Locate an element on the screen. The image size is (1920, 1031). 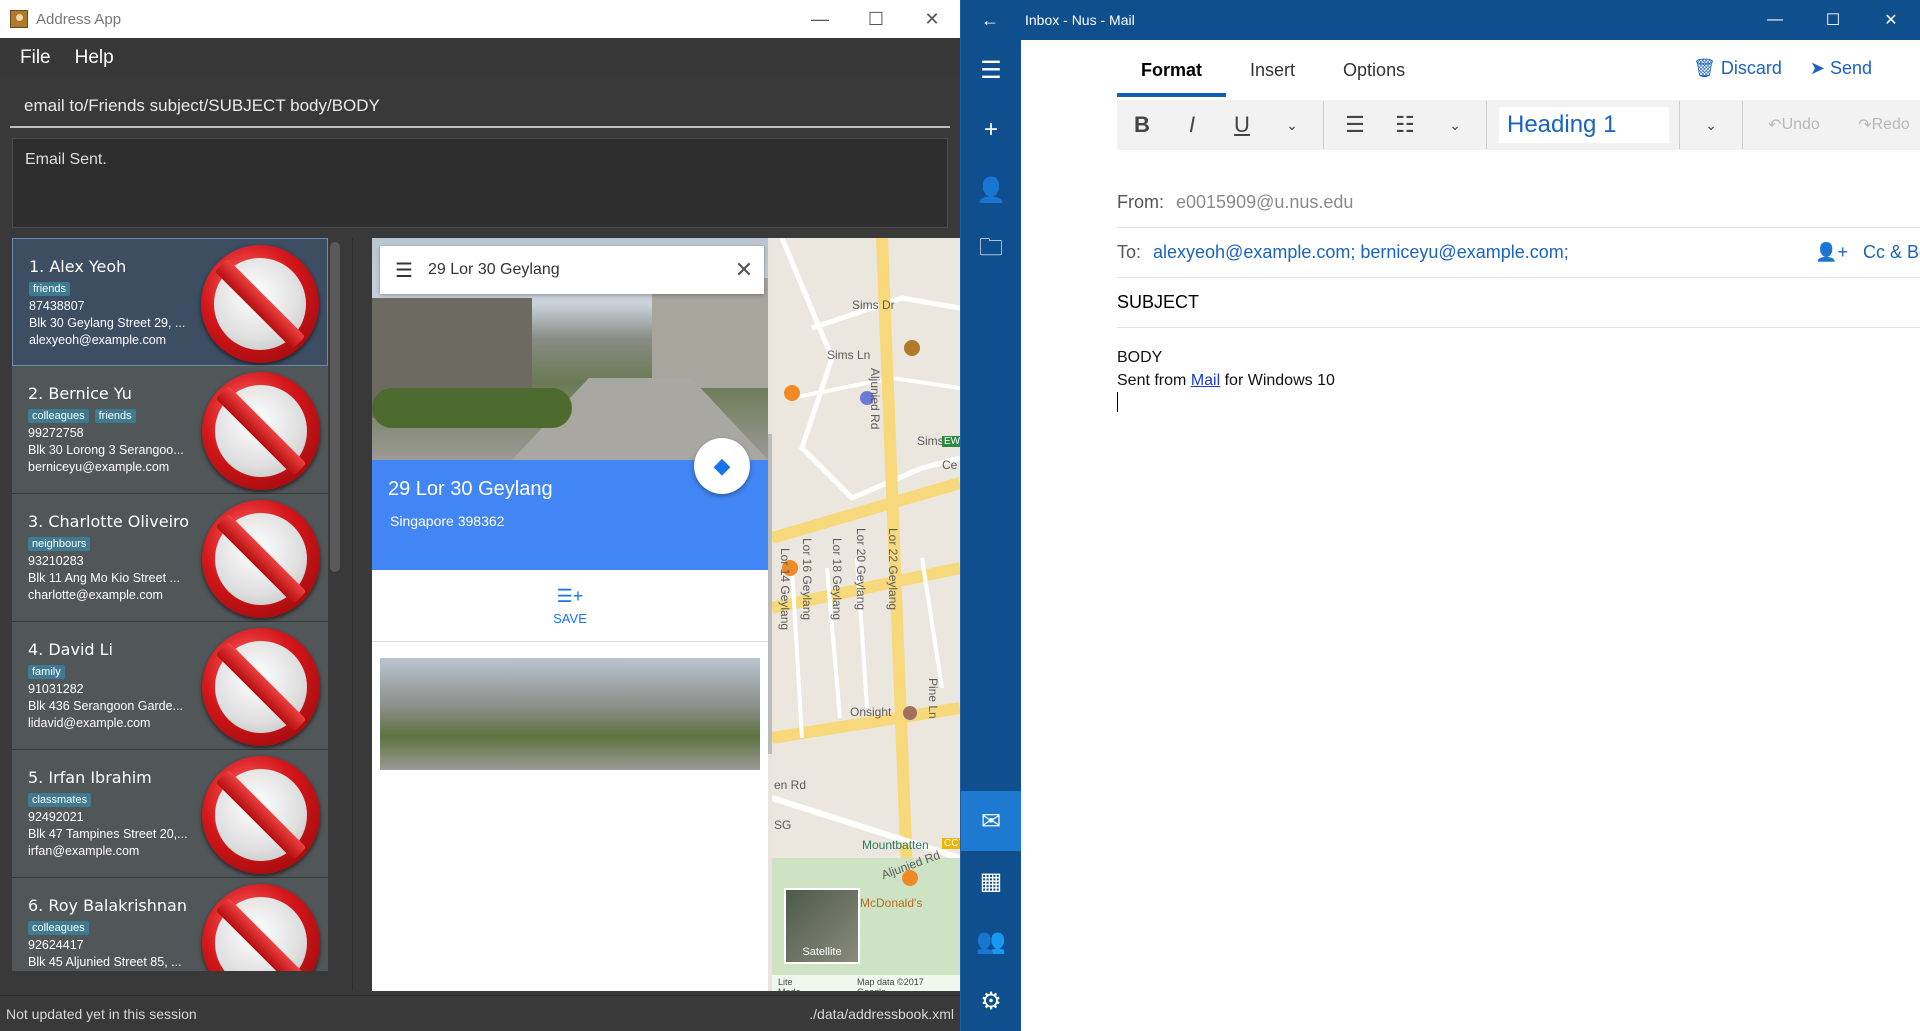
ribbon-actions: 🗑 Discard ➤ Send is located at coordinates (1782, 68).